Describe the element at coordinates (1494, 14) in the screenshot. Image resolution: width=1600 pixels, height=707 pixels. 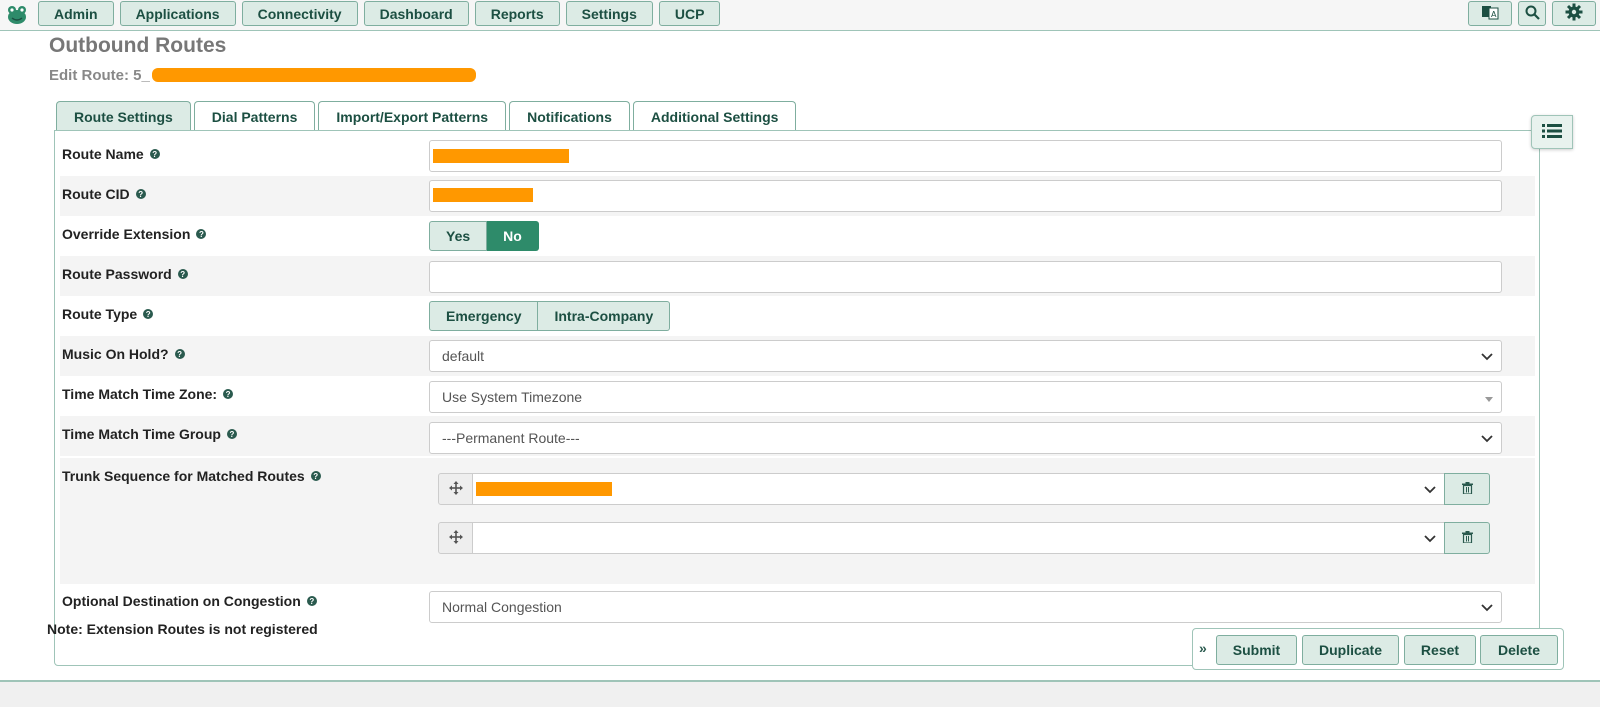
I see `svg-text: A` at that location.